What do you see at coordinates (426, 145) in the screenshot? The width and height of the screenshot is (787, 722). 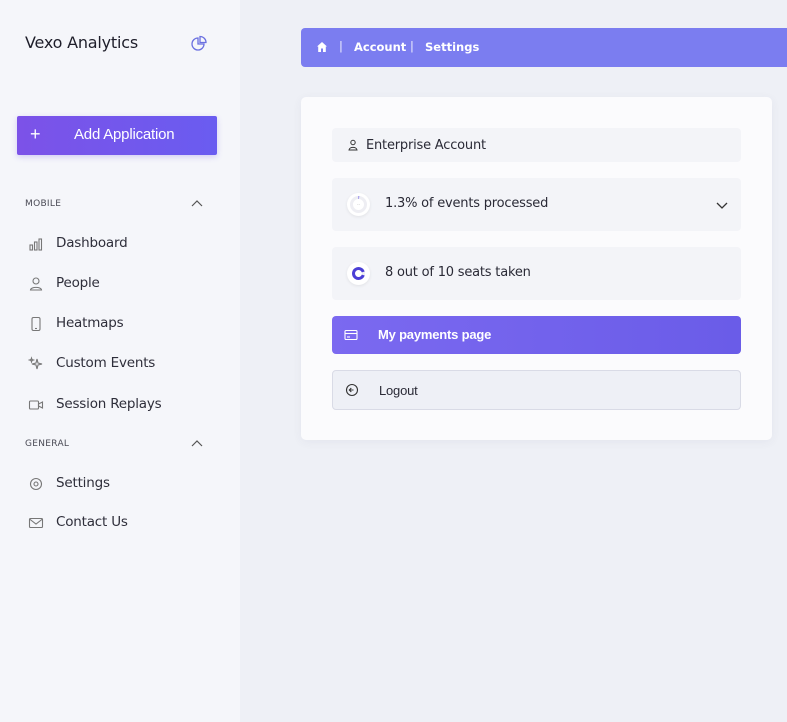 I see `account-name: Enterprise Account` at bounding box center [426, 145].